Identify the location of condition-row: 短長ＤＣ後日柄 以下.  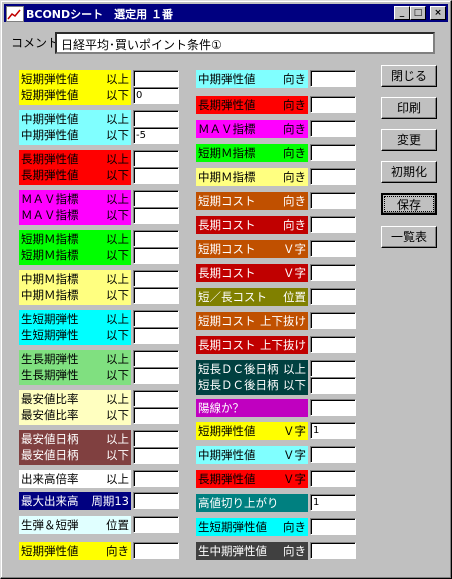
(252, 385).